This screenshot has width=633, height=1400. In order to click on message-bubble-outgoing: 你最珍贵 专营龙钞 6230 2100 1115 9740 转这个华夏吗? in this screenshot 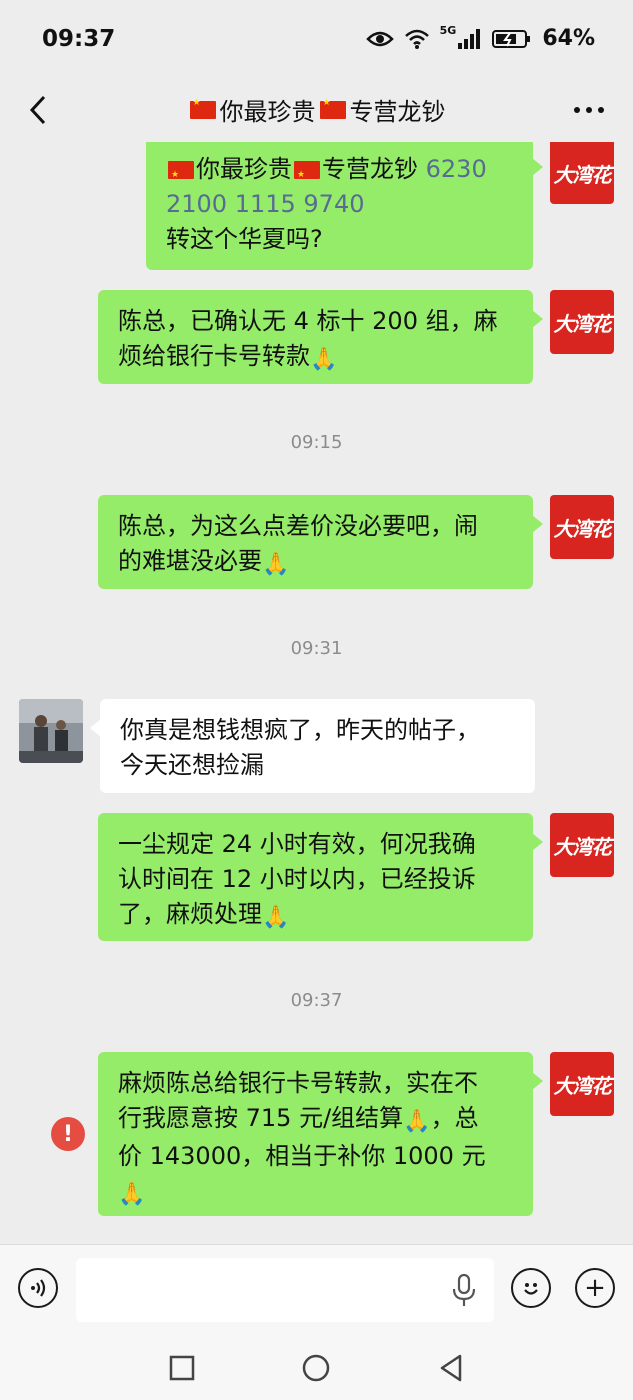, I will do `click(344, 206)`.